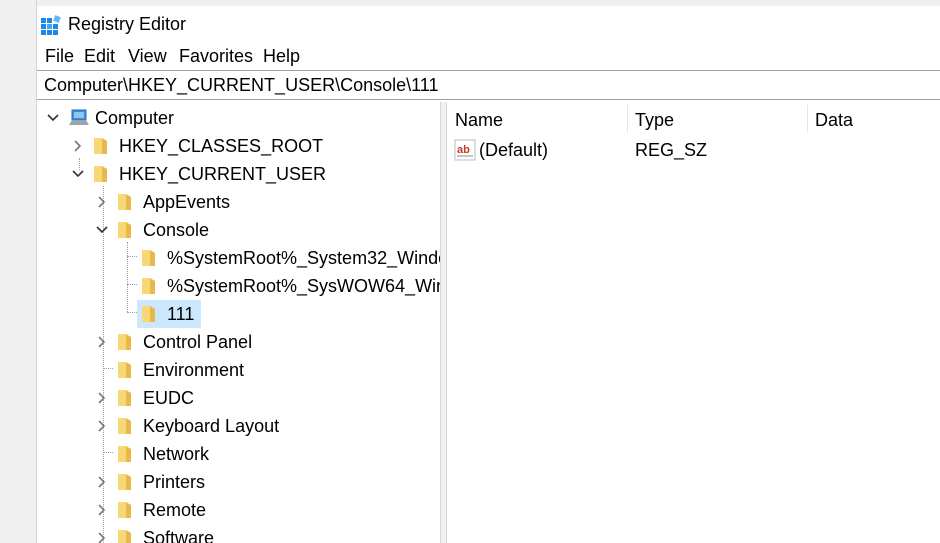 The width and height of the screenshot is (940, 543). What do you see at coordinates (175, 510) in the screenshot?
I see `tree-node-label: Remote` at bounding box center [175, 510].